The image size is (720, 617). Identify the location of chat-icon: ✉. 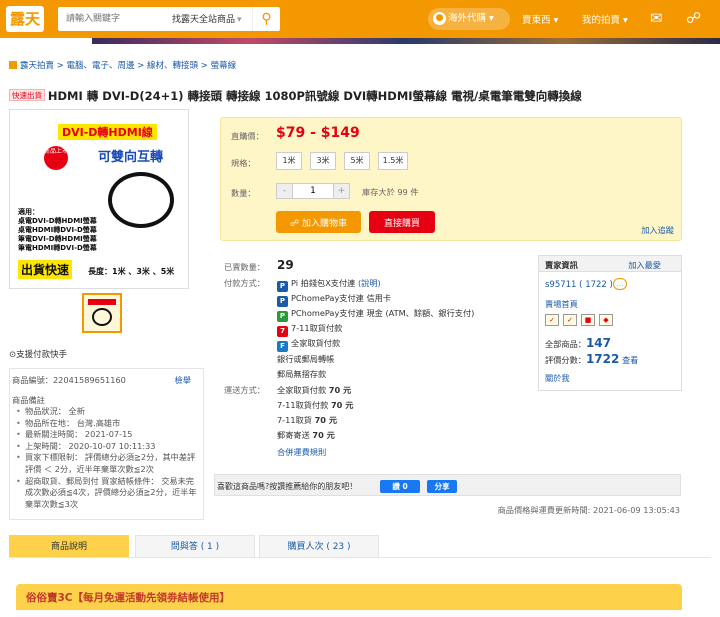
(656, 18).